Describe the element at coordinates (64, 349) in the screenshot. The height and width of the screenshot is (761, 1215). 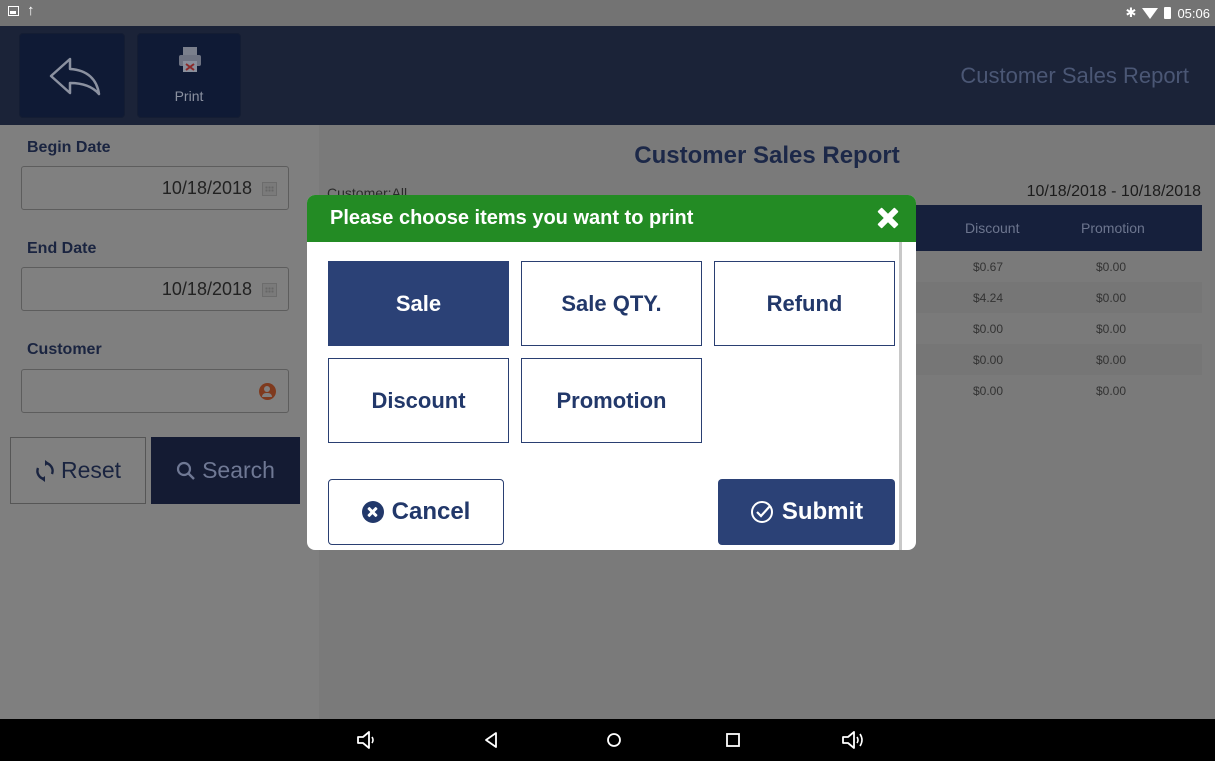
I see `customer-label: Customer` at that location.